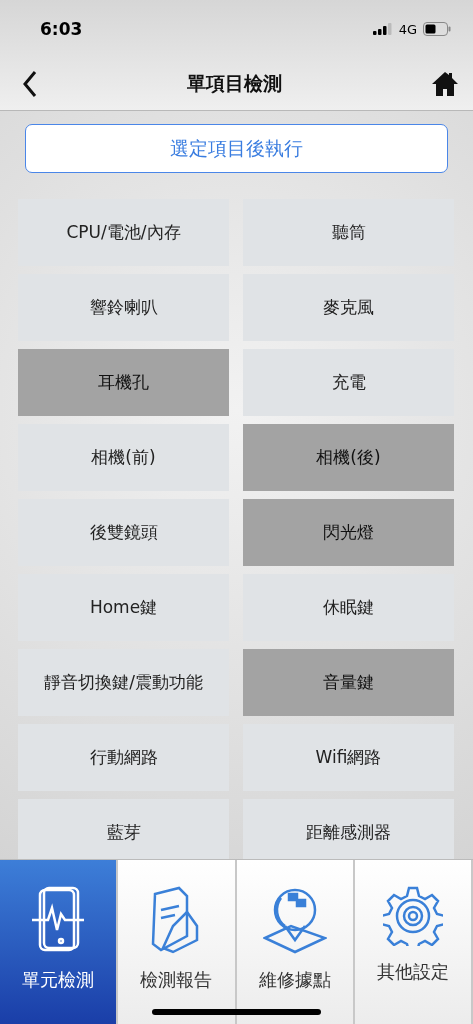 This screenshot has width=473, height=1024. I want to click on page-title: 單項目檢測, so click(234, 83).